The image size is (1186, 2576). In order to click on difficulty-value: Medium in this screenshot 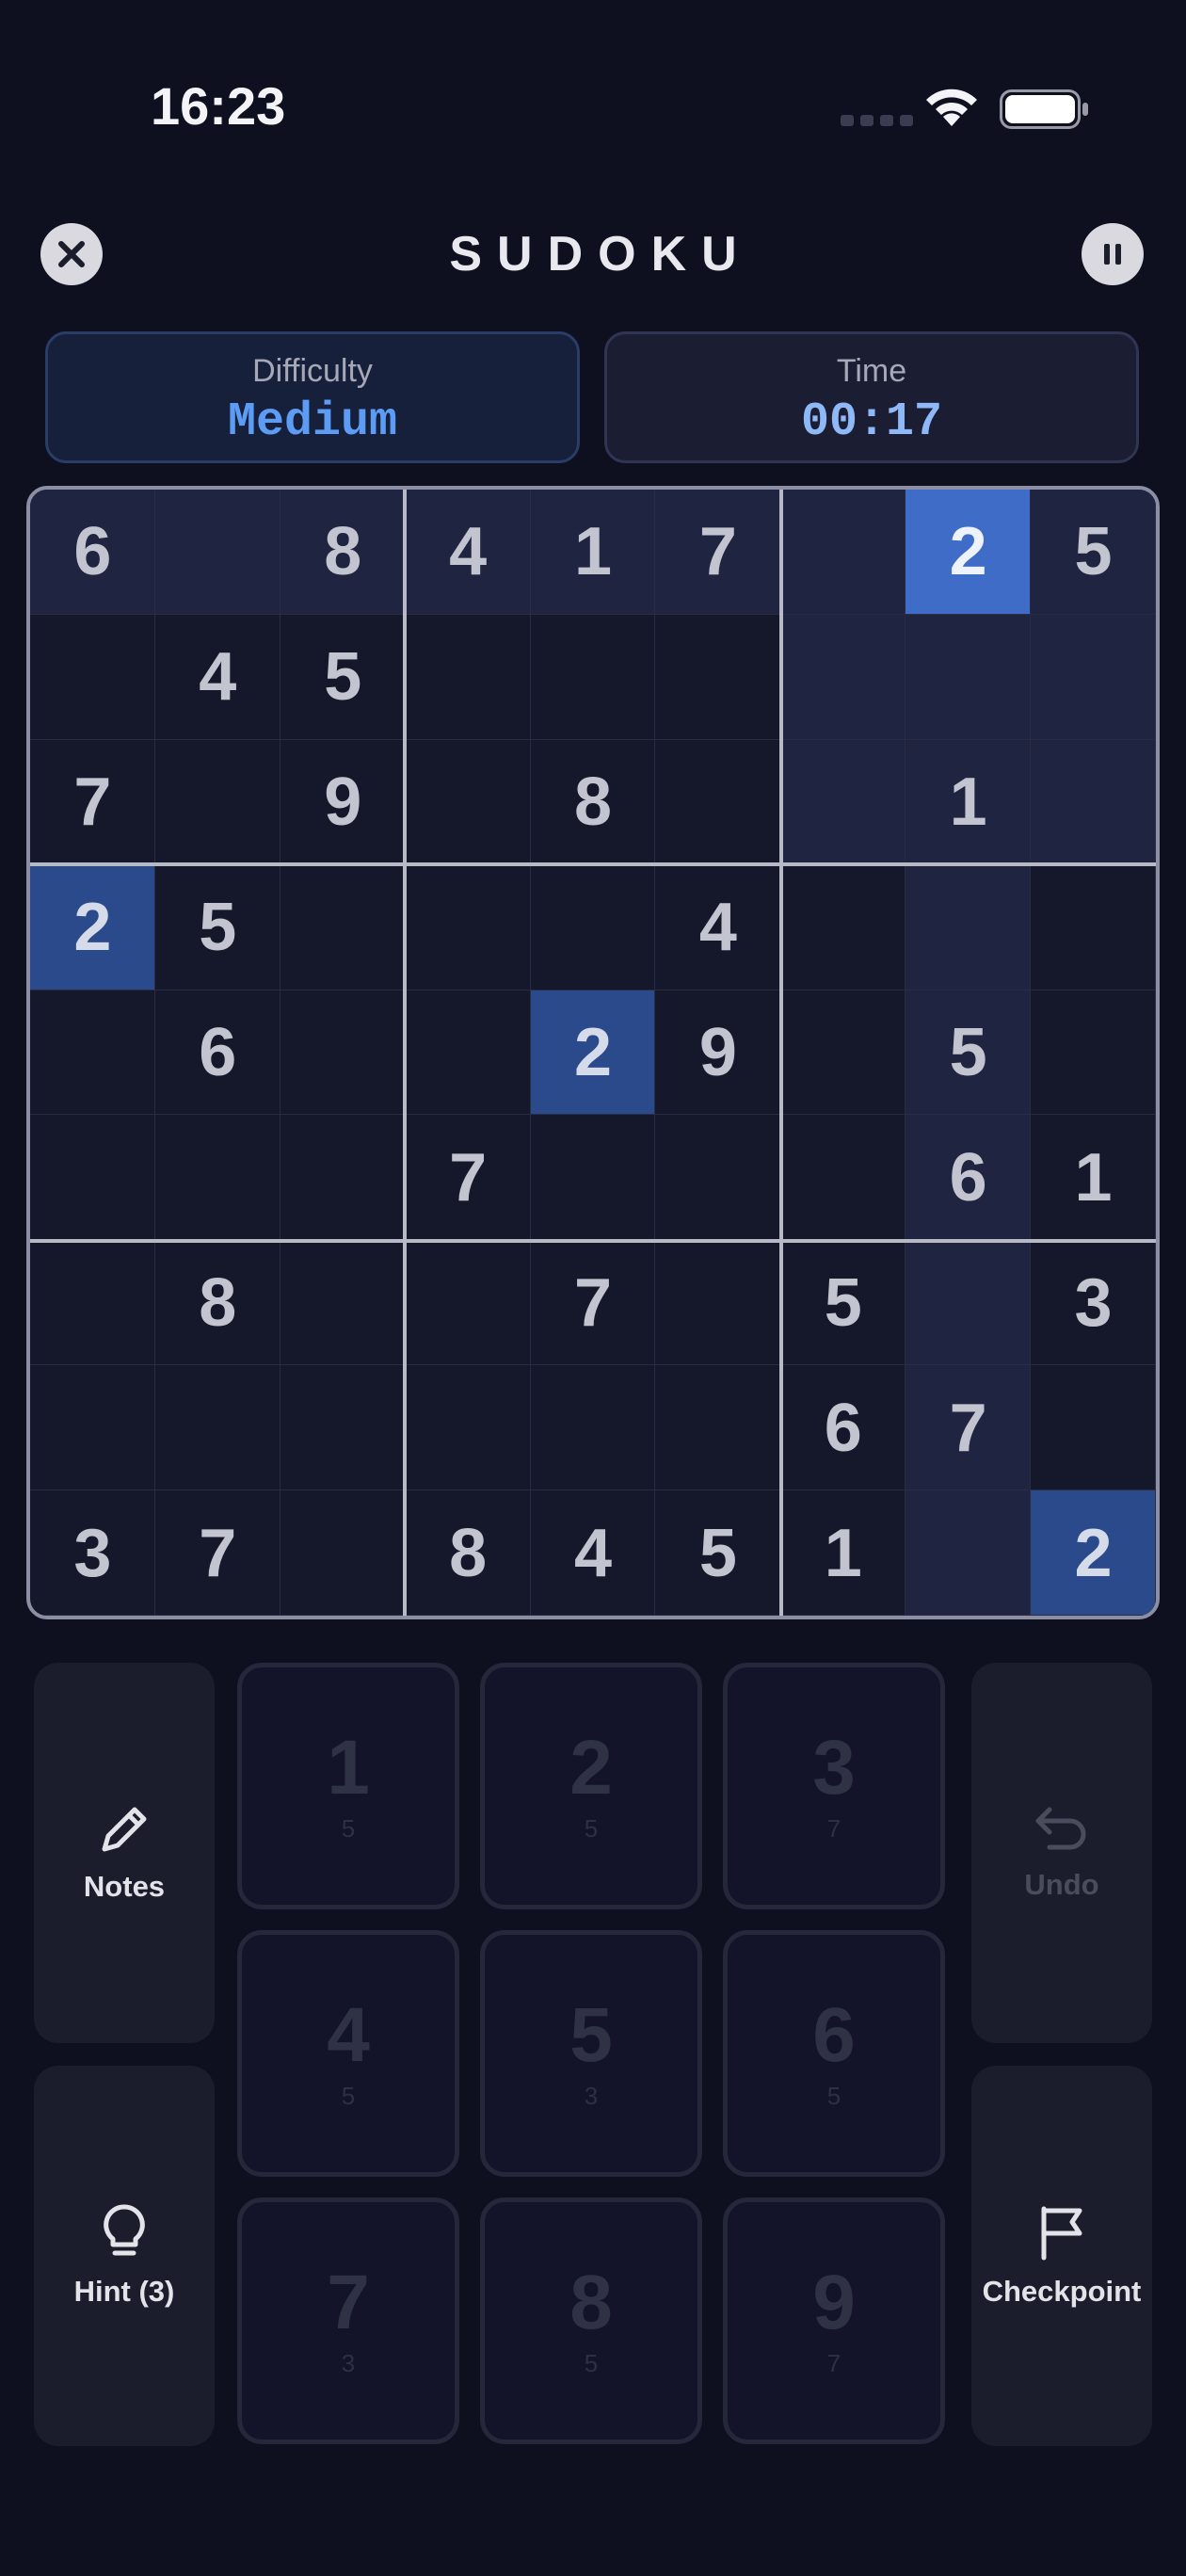, I will do `click(312, 422)`.